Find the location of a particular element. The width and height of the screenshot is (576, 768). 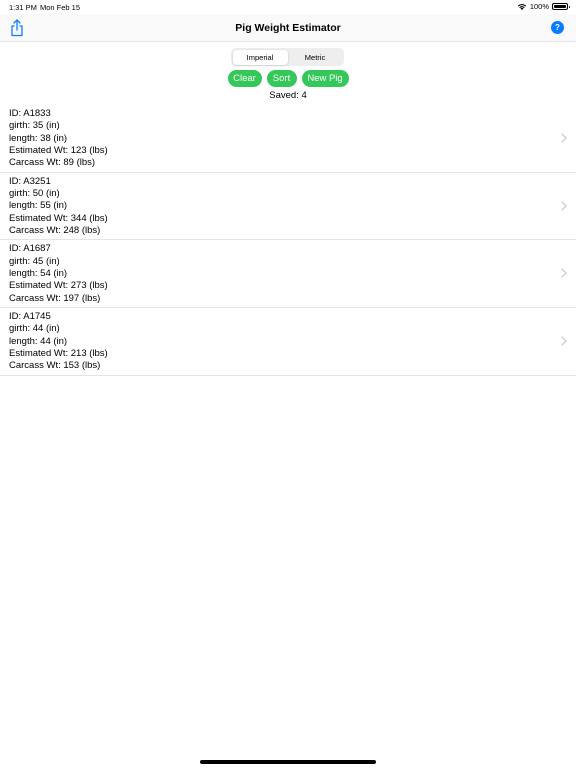

pig-id: ID: A1833 is located at coordinates (30, 113).